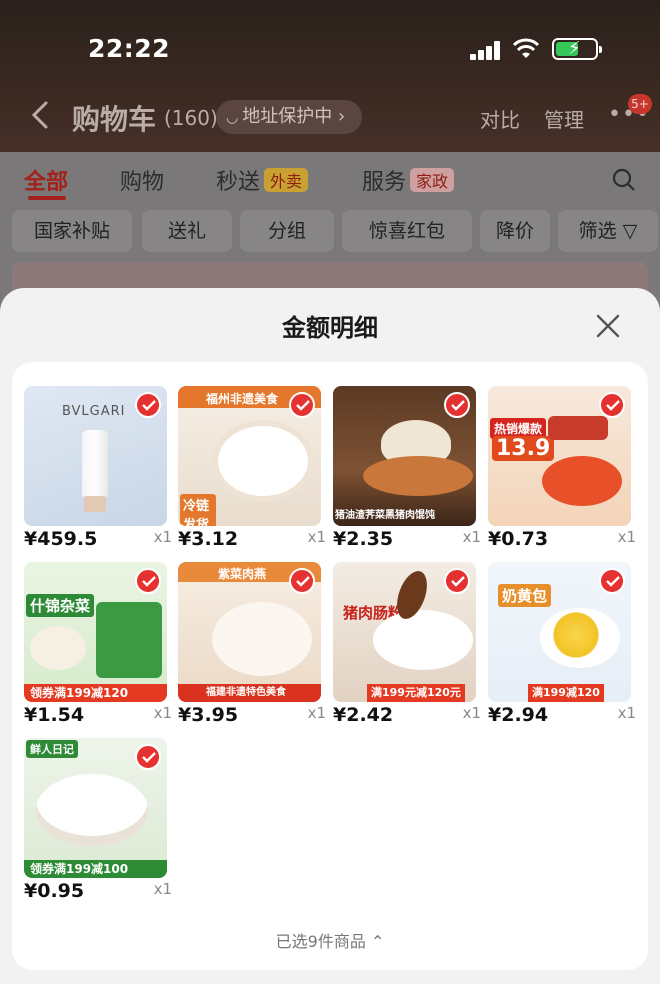 Image resolution: width=660 pixels, height=984 pixels. Describe the element at coordinates (142, 180) in the screenshot. I see `tab-shopping: 购物` at that location.